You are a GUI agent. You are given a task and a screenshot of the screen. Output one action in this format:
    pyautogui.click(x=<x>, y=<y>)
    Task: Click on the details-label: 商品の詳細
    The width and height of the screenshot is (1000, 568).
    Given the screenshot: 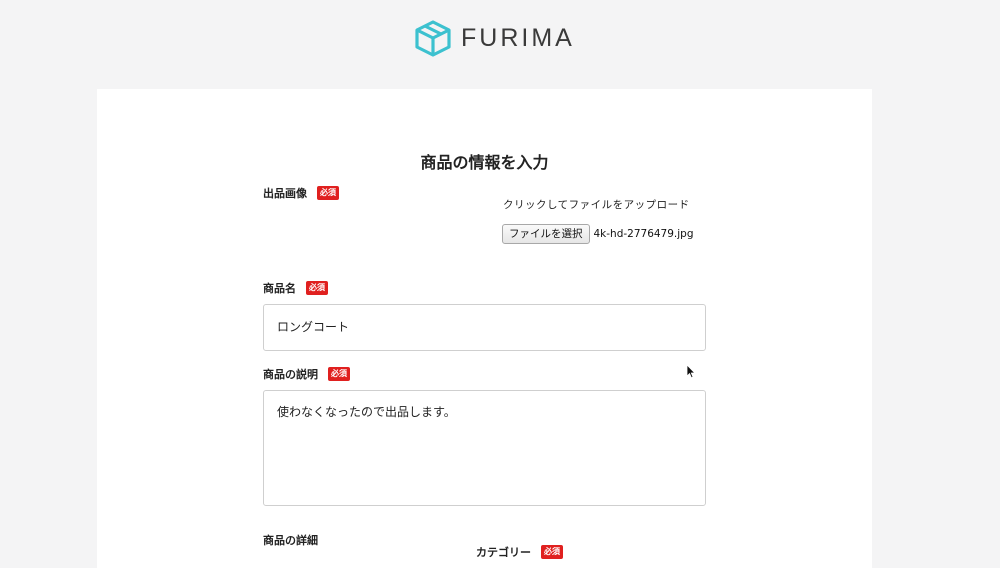 What is the action you would take?
    pyautogui.click(x=290, y=540)
    